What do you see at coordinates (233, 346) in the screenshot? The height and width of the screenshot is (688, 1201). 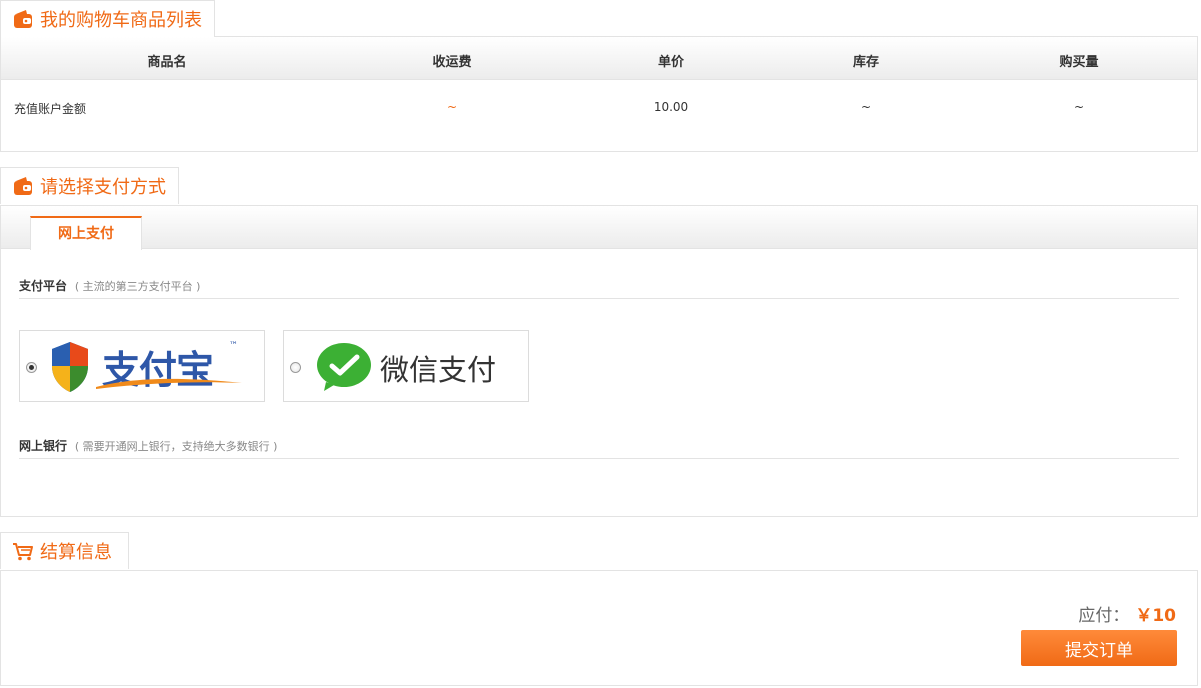 I see `alipay-tm: ™` at bounding box center [233, 346].